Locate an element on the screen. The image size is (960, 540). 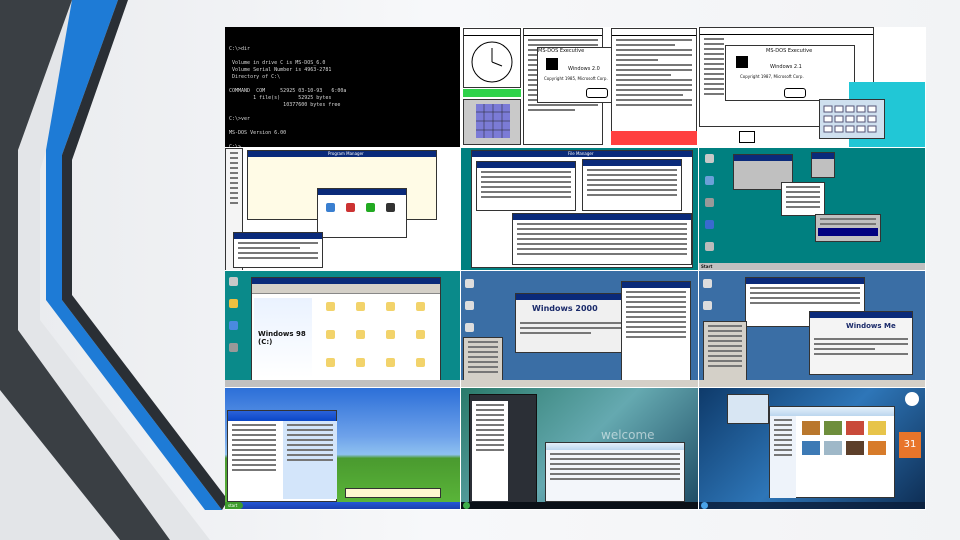
explorer-window-98: Windows 98 (C:) is located at coordinates (346, 329).